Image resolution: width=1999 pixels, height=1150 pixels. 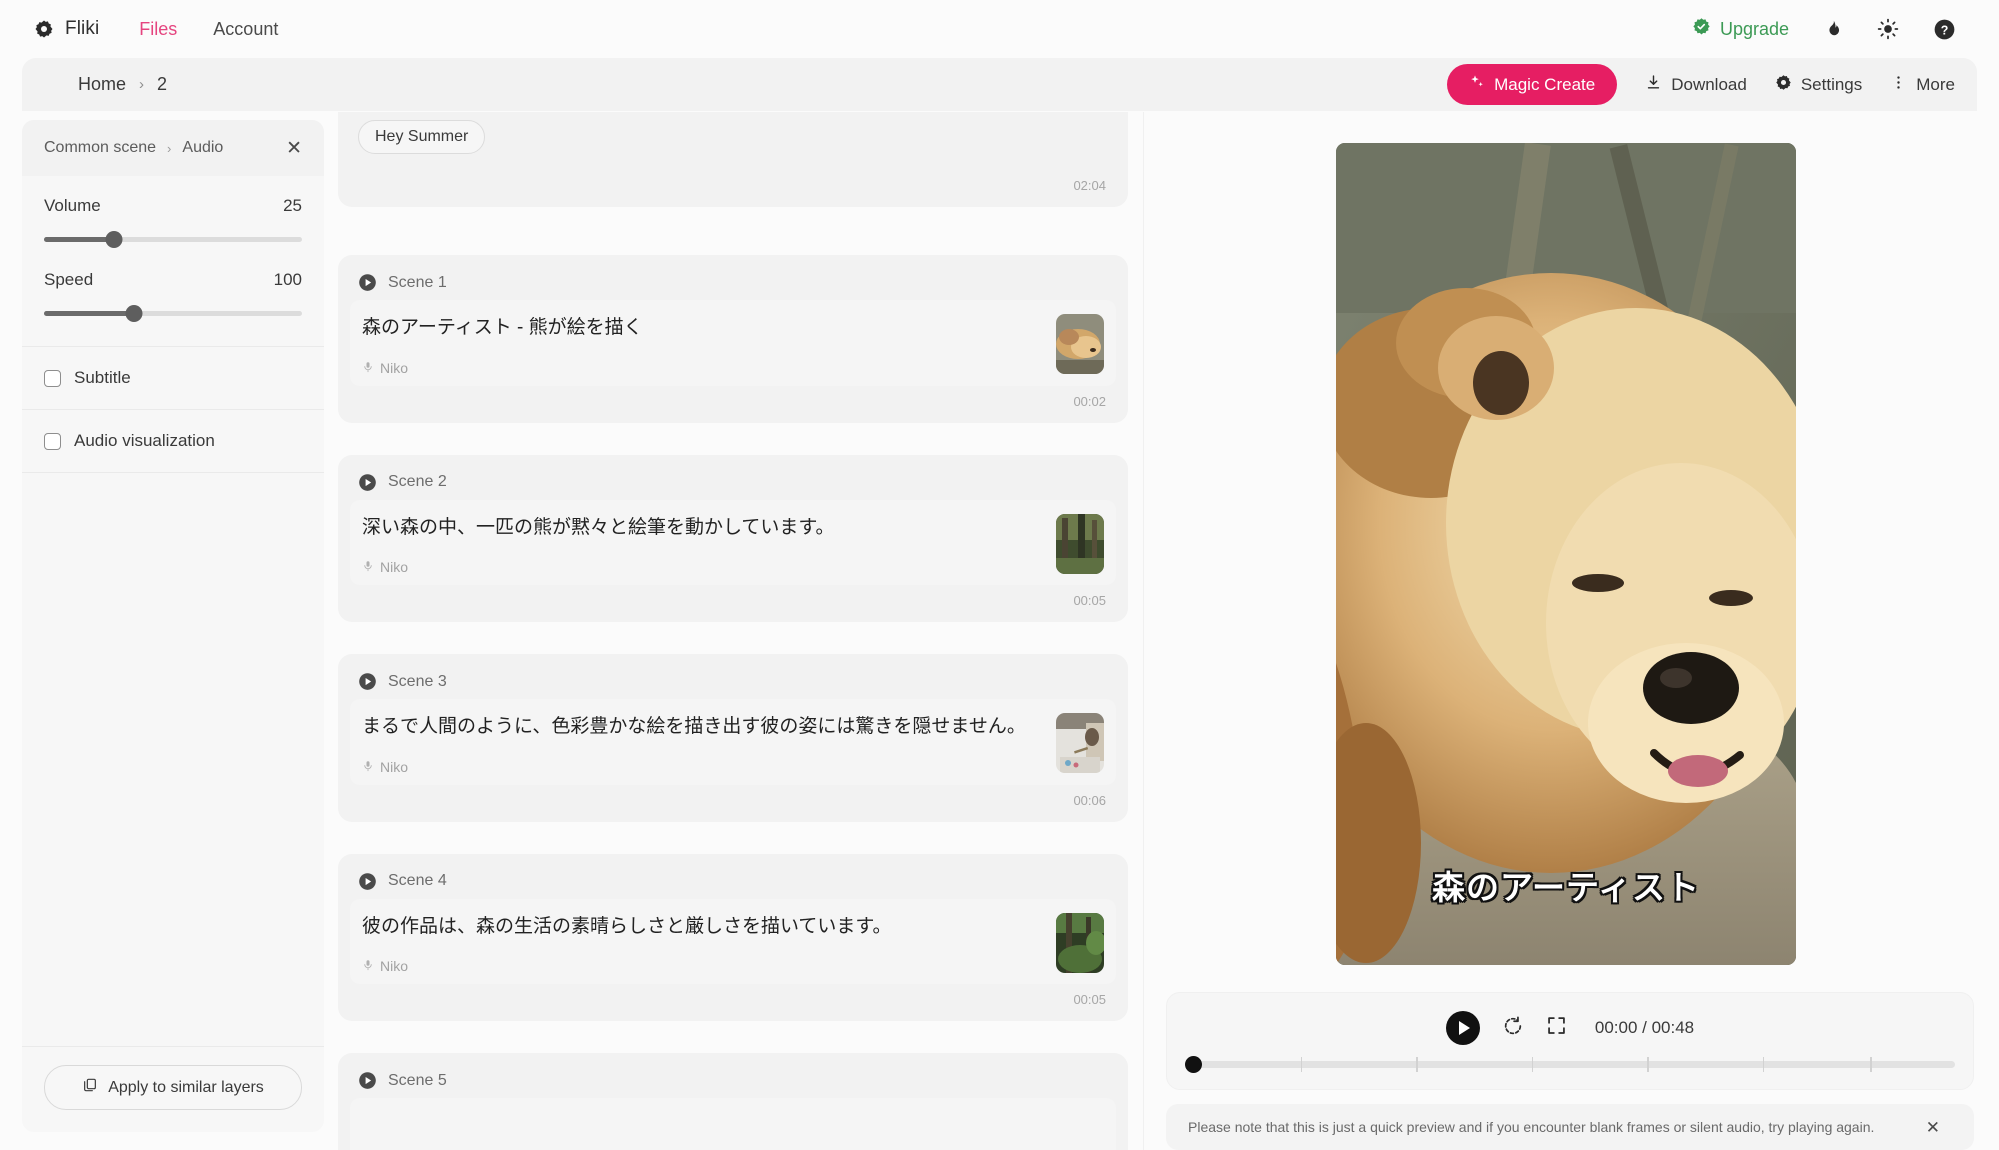 I want to click on subtitle-label: Subtitle, so click(x=102, y=377).